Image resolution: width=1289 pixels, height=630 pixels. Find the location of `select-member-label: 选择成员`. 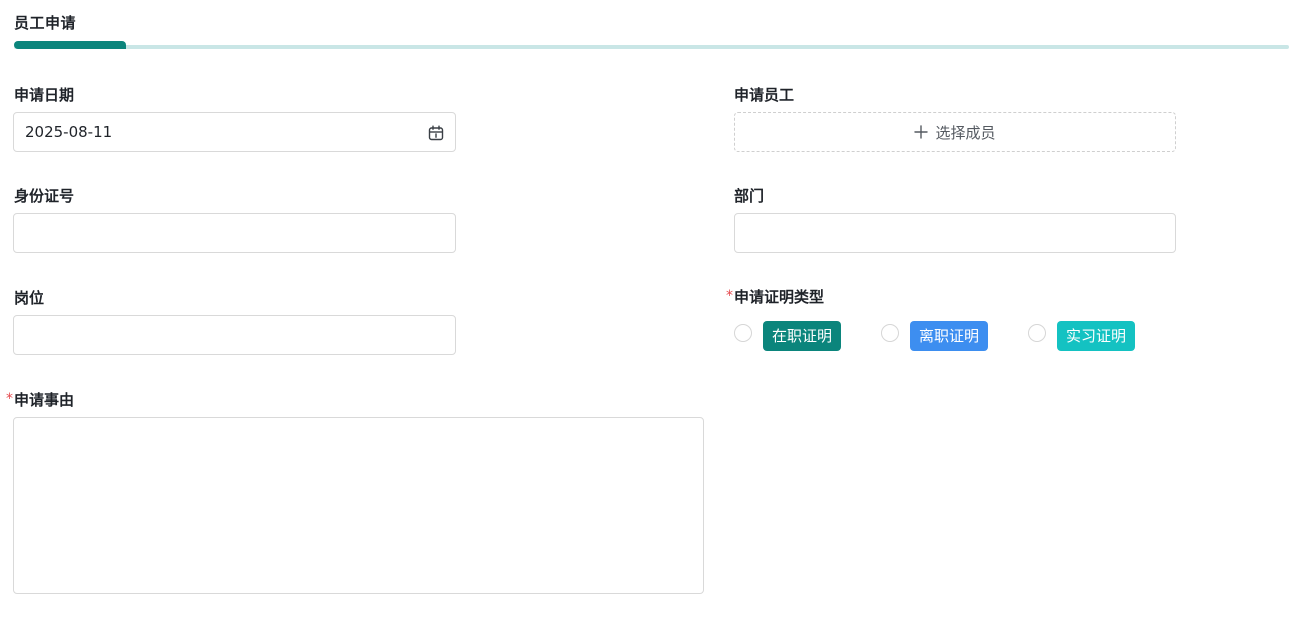

select-member-label: 选择成员 is located at coordinates (965, 132).